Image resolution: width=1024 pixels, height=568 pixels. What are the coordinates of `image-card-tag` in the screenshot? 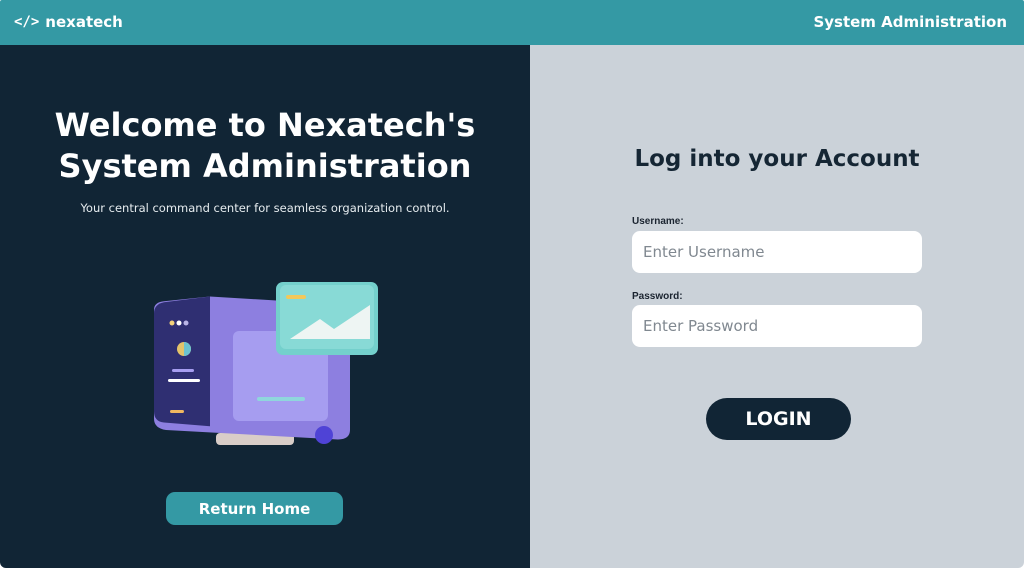 It's located at (296, 297).